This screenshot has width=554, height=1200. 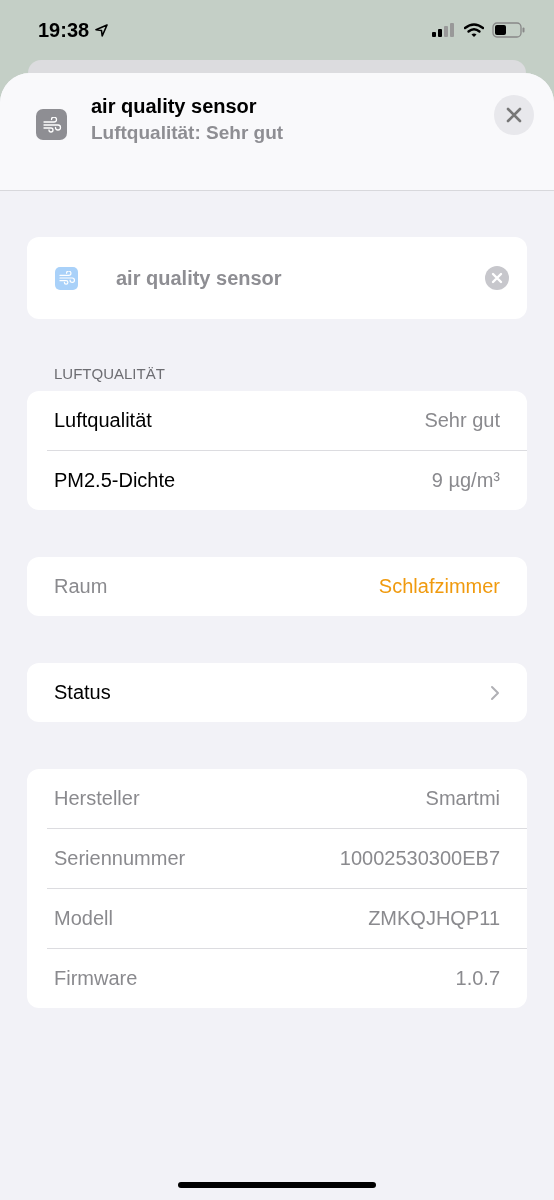 I want to click on status-time: 19:38, so click(x=64, y=30).